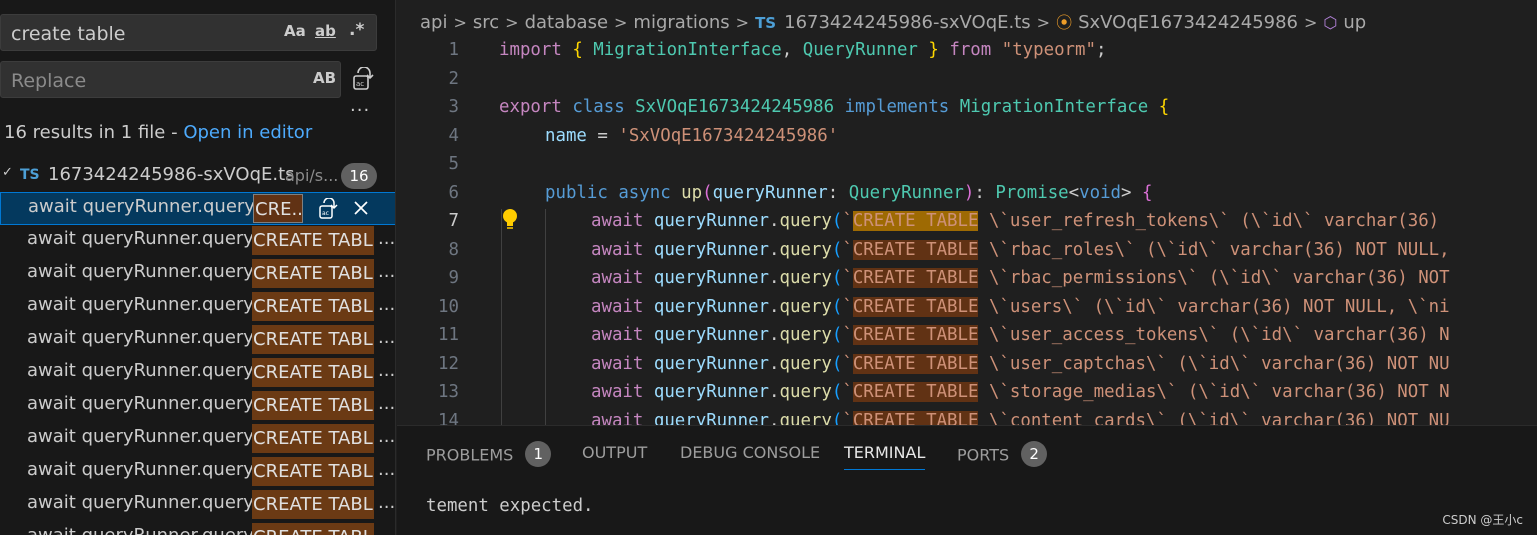 This screenshot has height=535, width=1537. What do you see at coordinates (1074, 193) in the screenshot?
I see `angle-bracket: <` at bounding box center [1074, 193].